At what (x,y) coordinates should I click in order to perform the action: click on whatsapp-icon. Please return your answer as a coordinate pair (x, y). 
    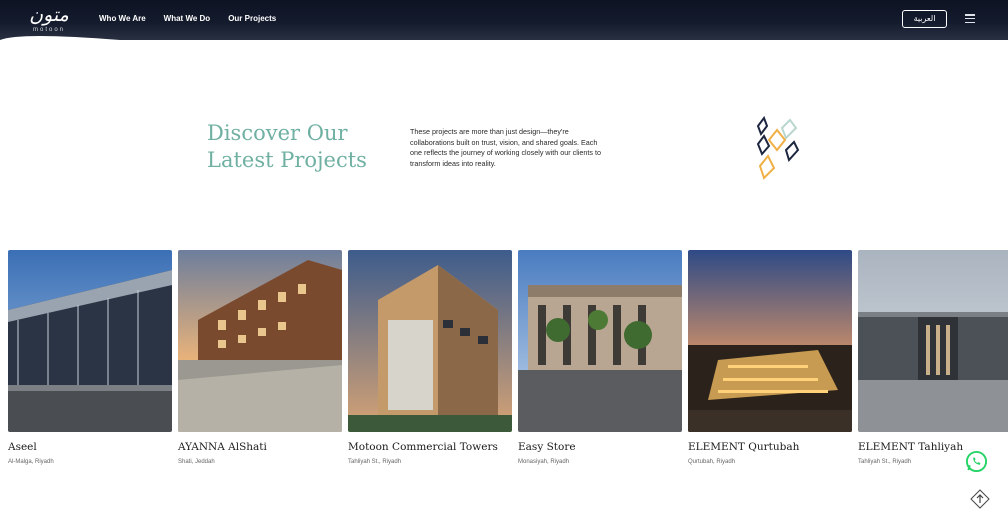
    Looking at the image, I should click on (976, 461).